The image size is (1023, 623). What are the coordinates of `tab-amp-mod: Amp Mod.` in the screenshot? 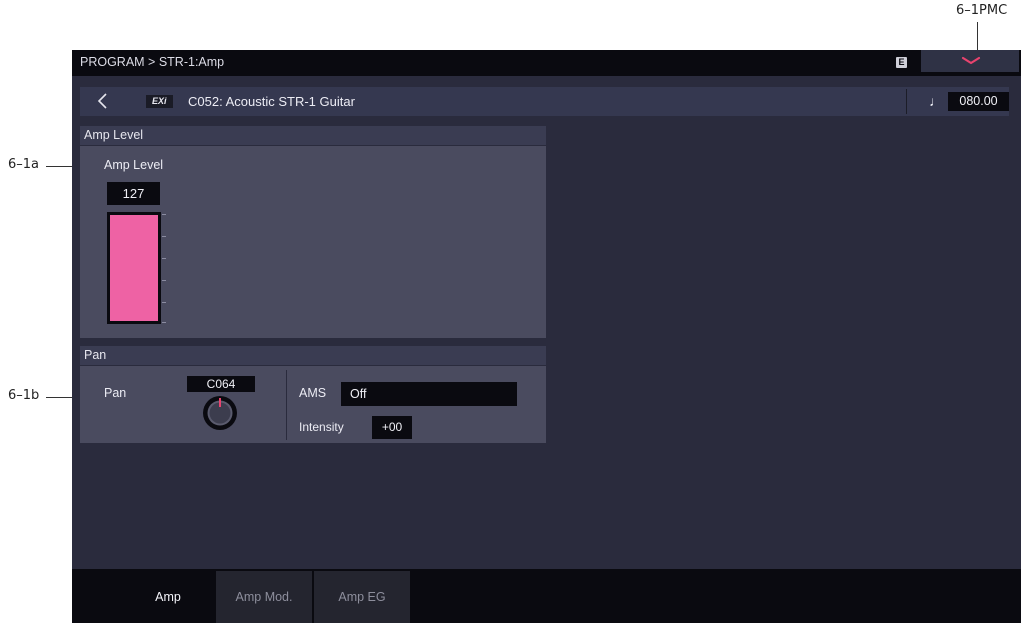 It's located at (264, 597).